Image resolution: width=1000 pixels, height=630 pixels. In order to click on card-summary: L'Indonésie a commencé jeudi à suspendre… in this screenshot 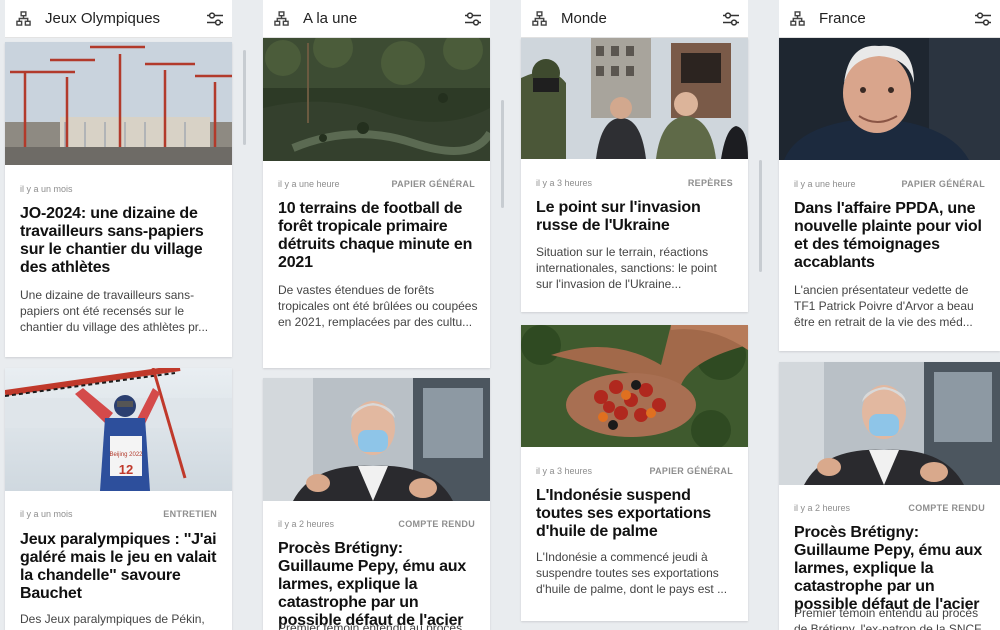, I will do `click(632, 573)`.